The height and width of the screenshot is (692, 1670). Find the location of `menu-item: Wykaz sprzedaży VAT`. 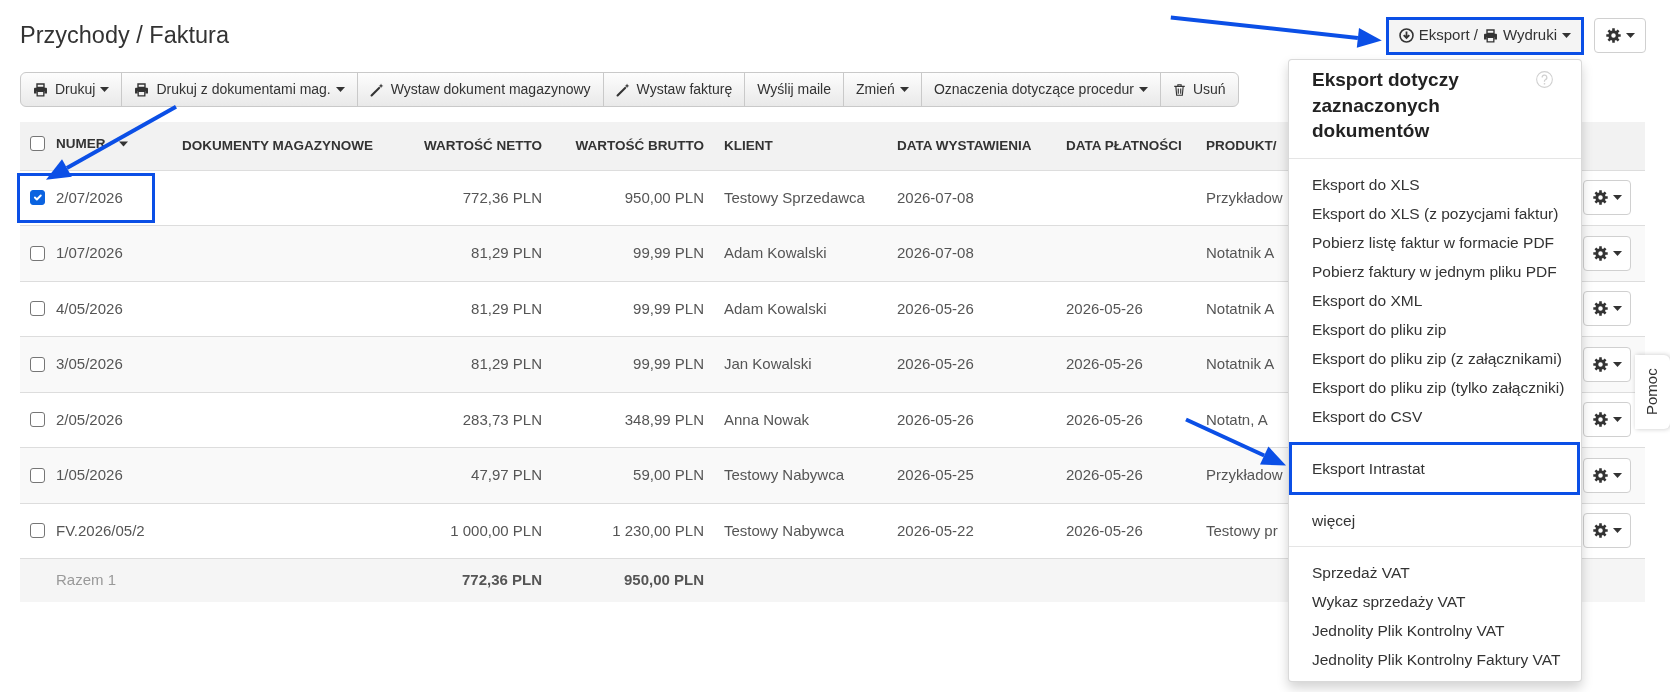

menu-item: Wykaz sprzedaży VAT is located at coordinates (1435, 601).